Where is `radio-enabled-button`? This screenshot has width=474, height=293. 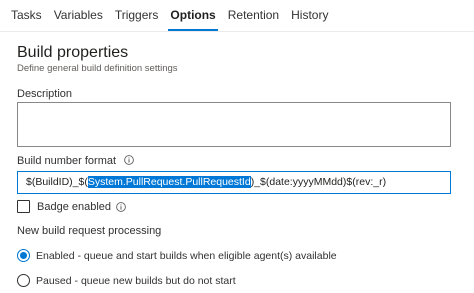
radio-enabled-button is located at coordinates (23, 255).